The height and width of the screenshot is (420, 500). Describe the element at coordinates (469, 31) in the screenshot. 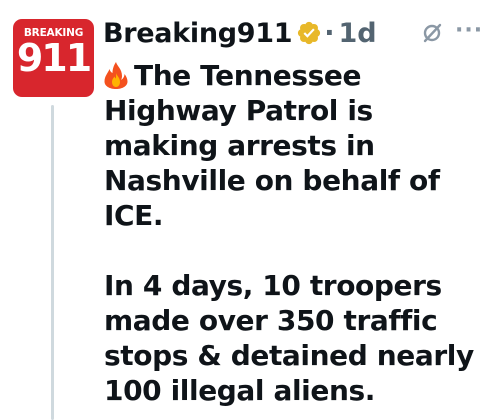

I see `more-options-icon: ···` at that location.